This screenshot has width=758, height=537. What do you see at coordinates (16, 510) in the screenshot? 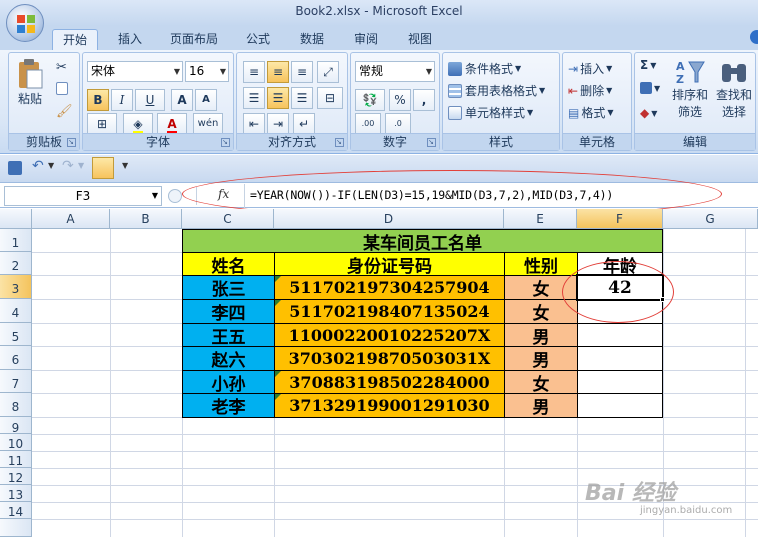
I see `row-header-14: 14` at bounding box center [16, 510].